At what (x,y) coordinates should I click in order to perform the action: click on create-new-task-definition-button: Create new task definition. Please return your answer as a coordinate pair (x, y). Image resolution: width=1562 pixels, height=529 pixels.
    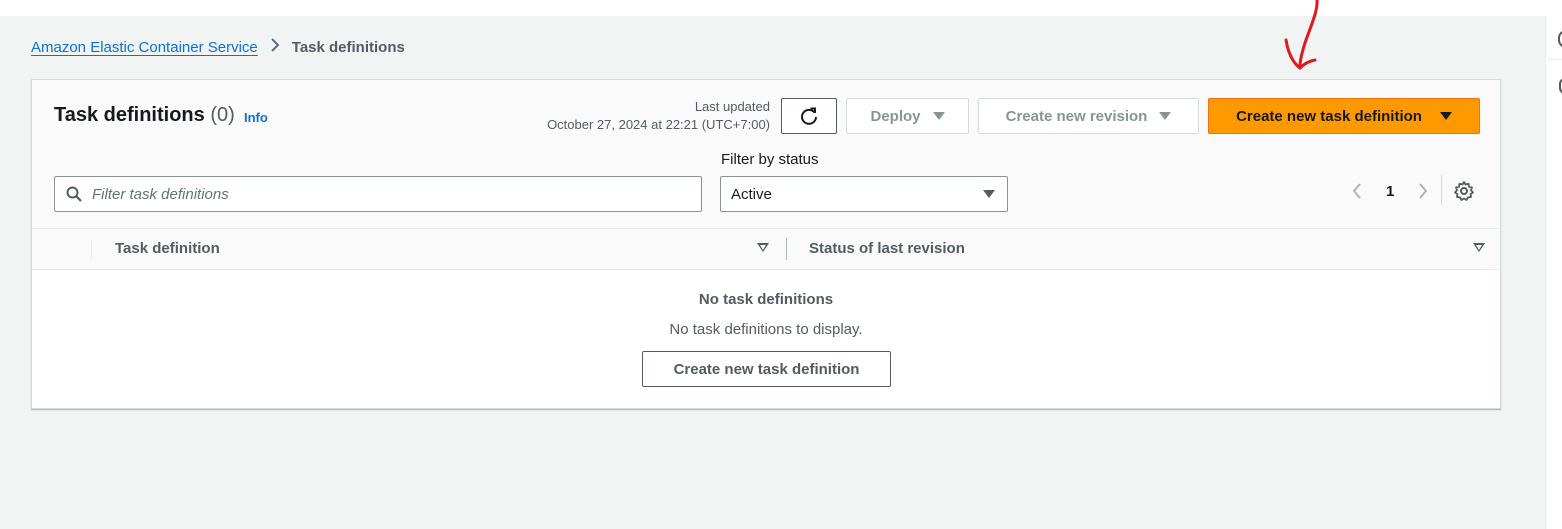
    Looking at the image, I should click on (1344, 116).